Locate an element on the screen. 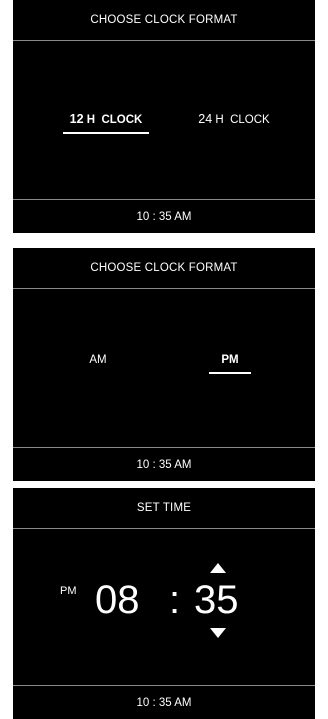  24h-clock-option: 24 H CLOCK is located at coordinates (234, 119).